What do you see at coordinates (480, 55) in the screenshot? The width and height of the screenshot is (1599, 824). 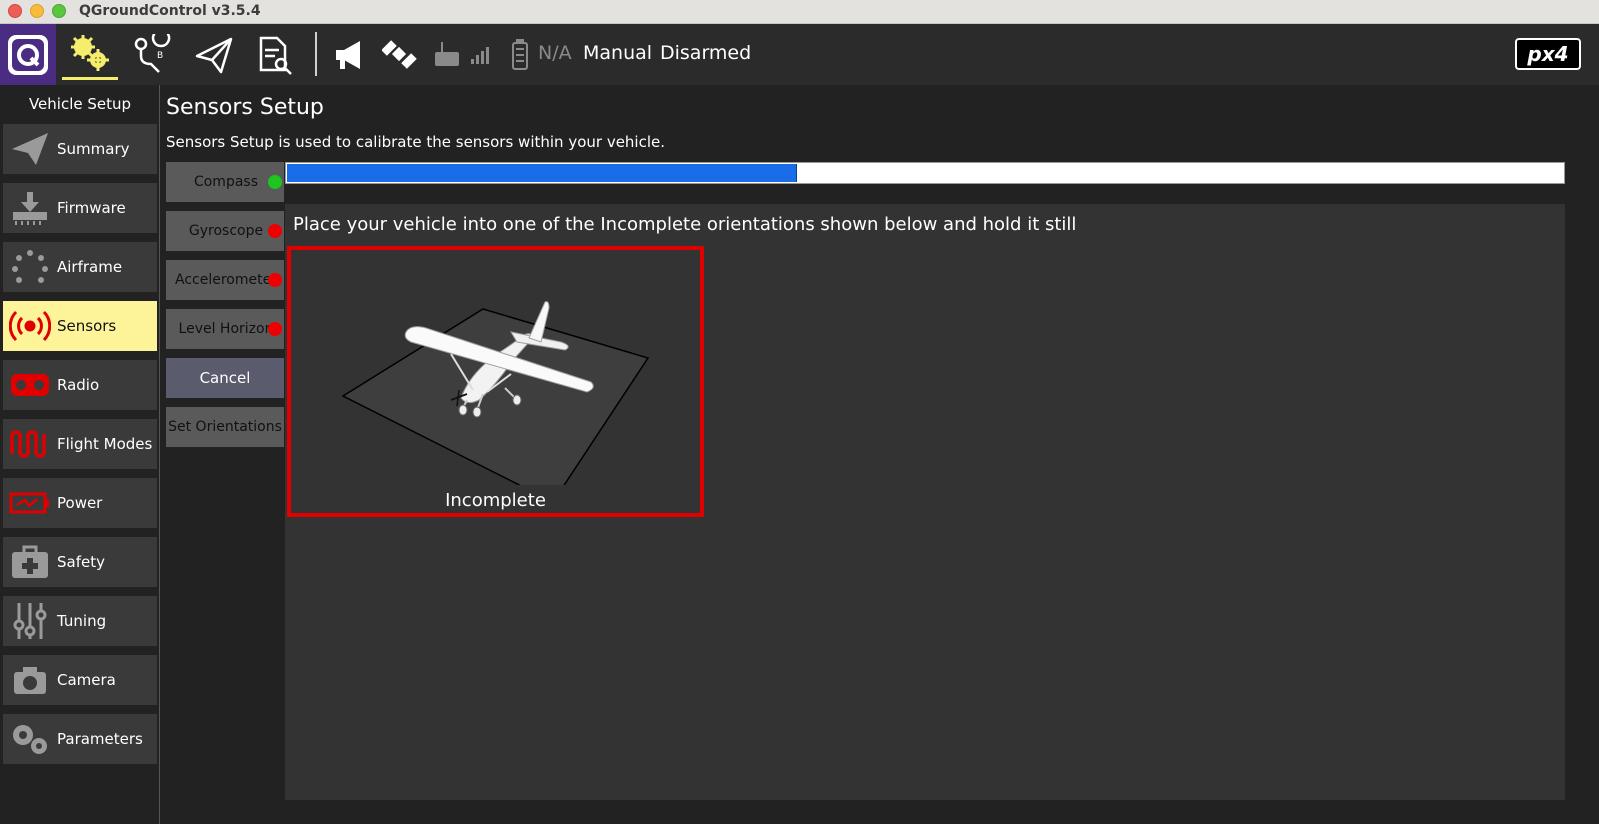 I see `rc-signal-bars-icon` at bounding box center [480, 55].